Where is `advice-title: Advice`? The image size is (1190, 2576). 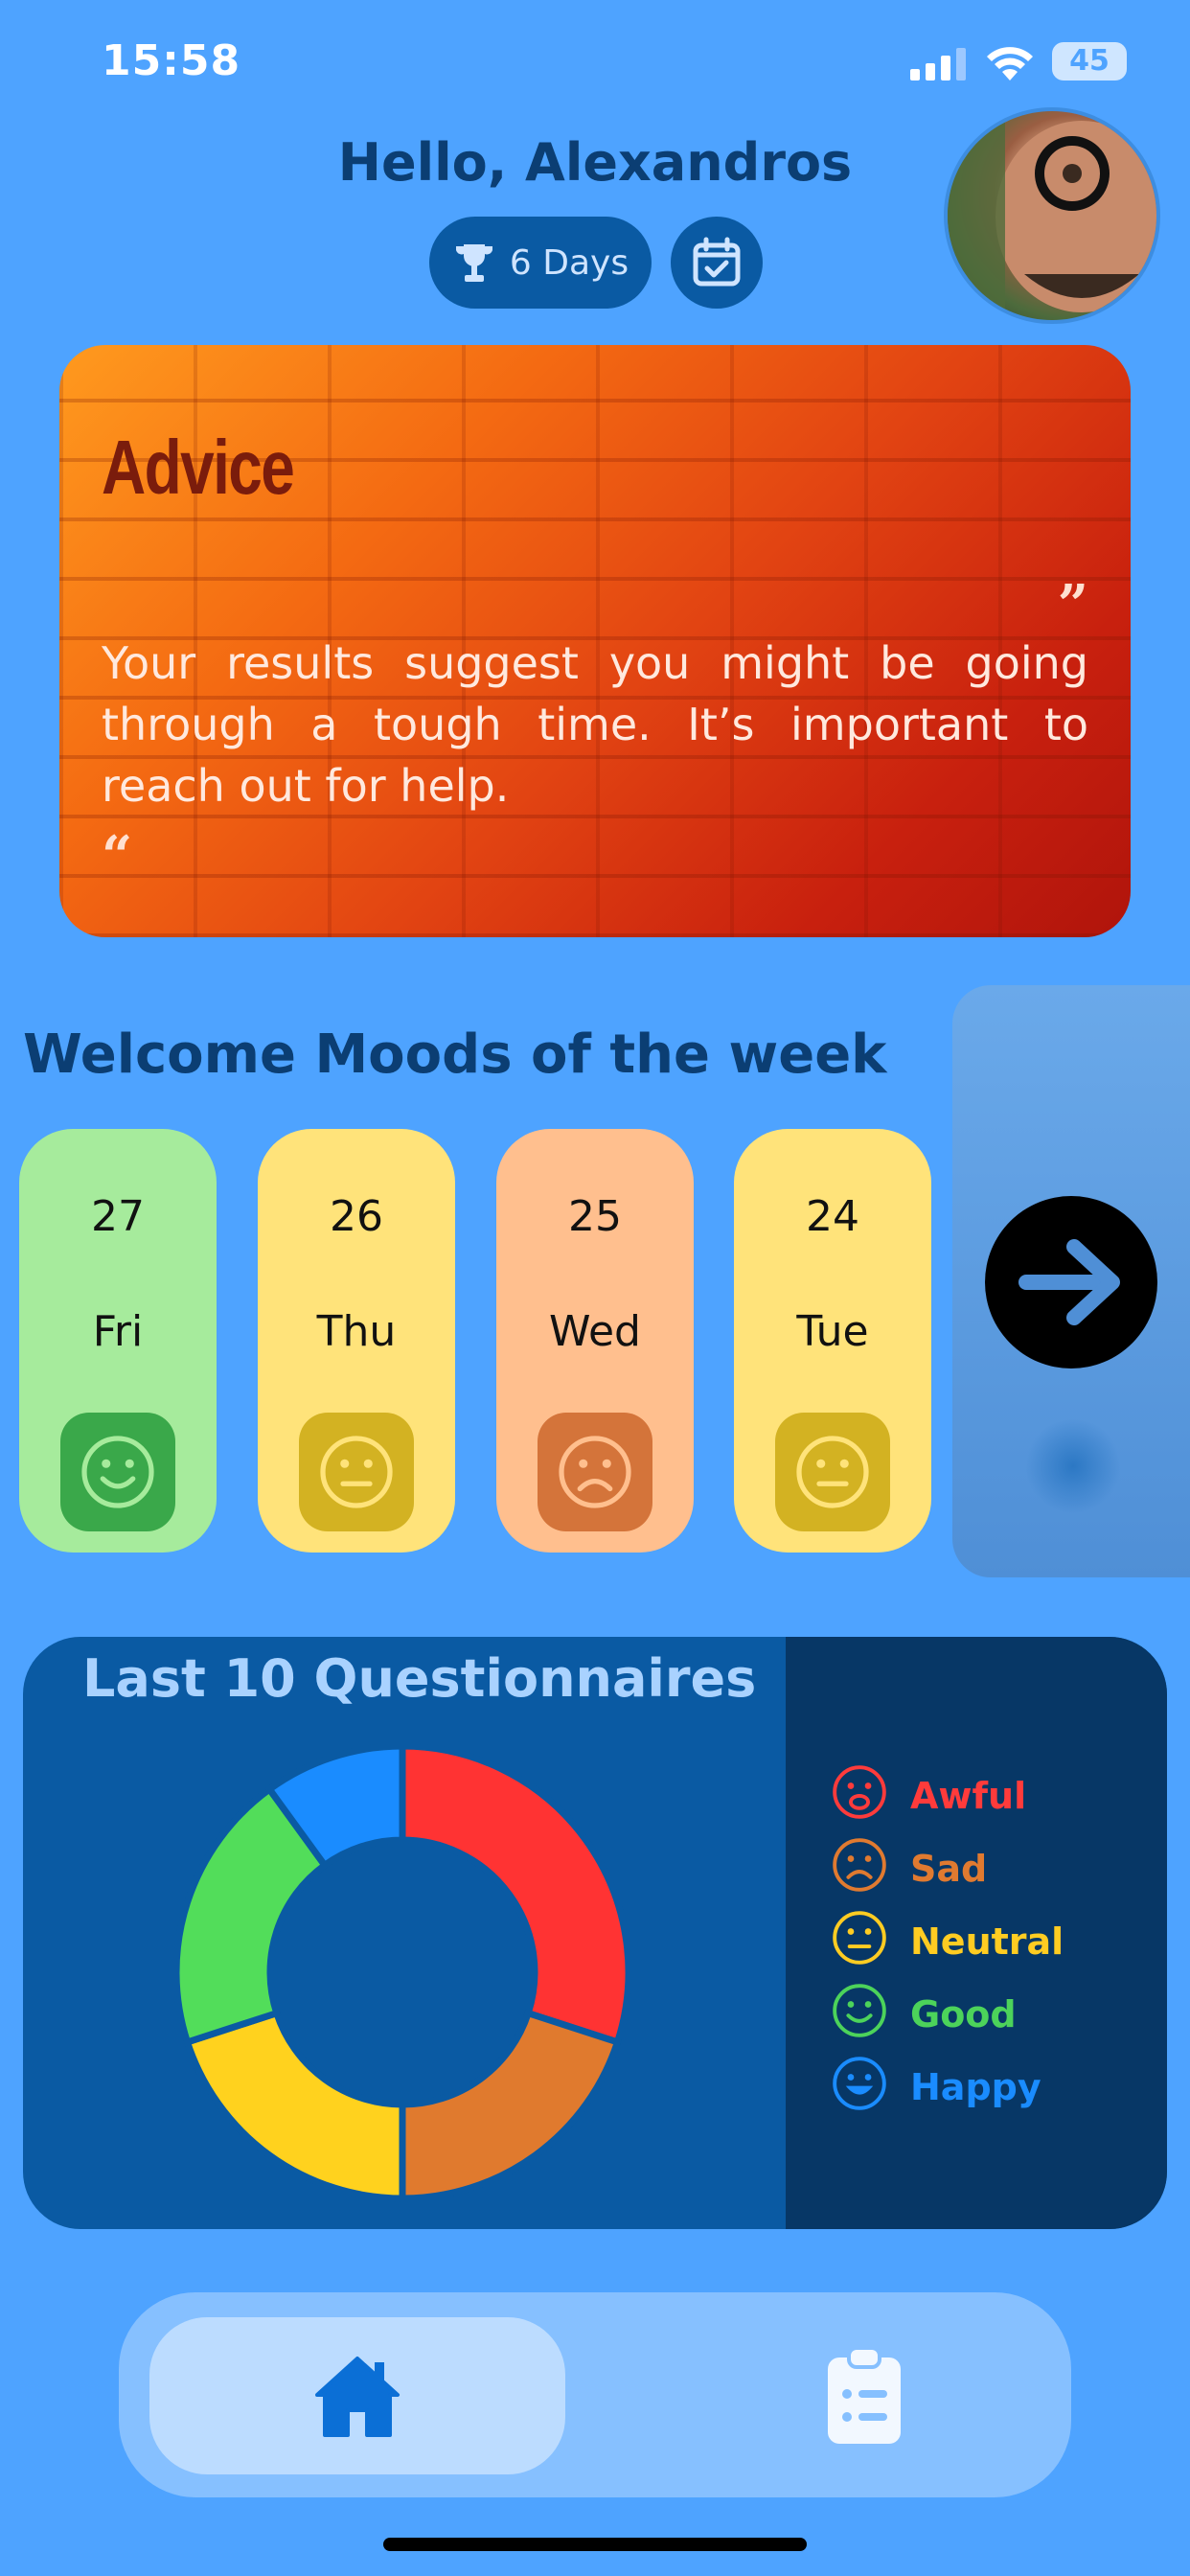 advice-title: Advice is located at coordinates (199, 467).